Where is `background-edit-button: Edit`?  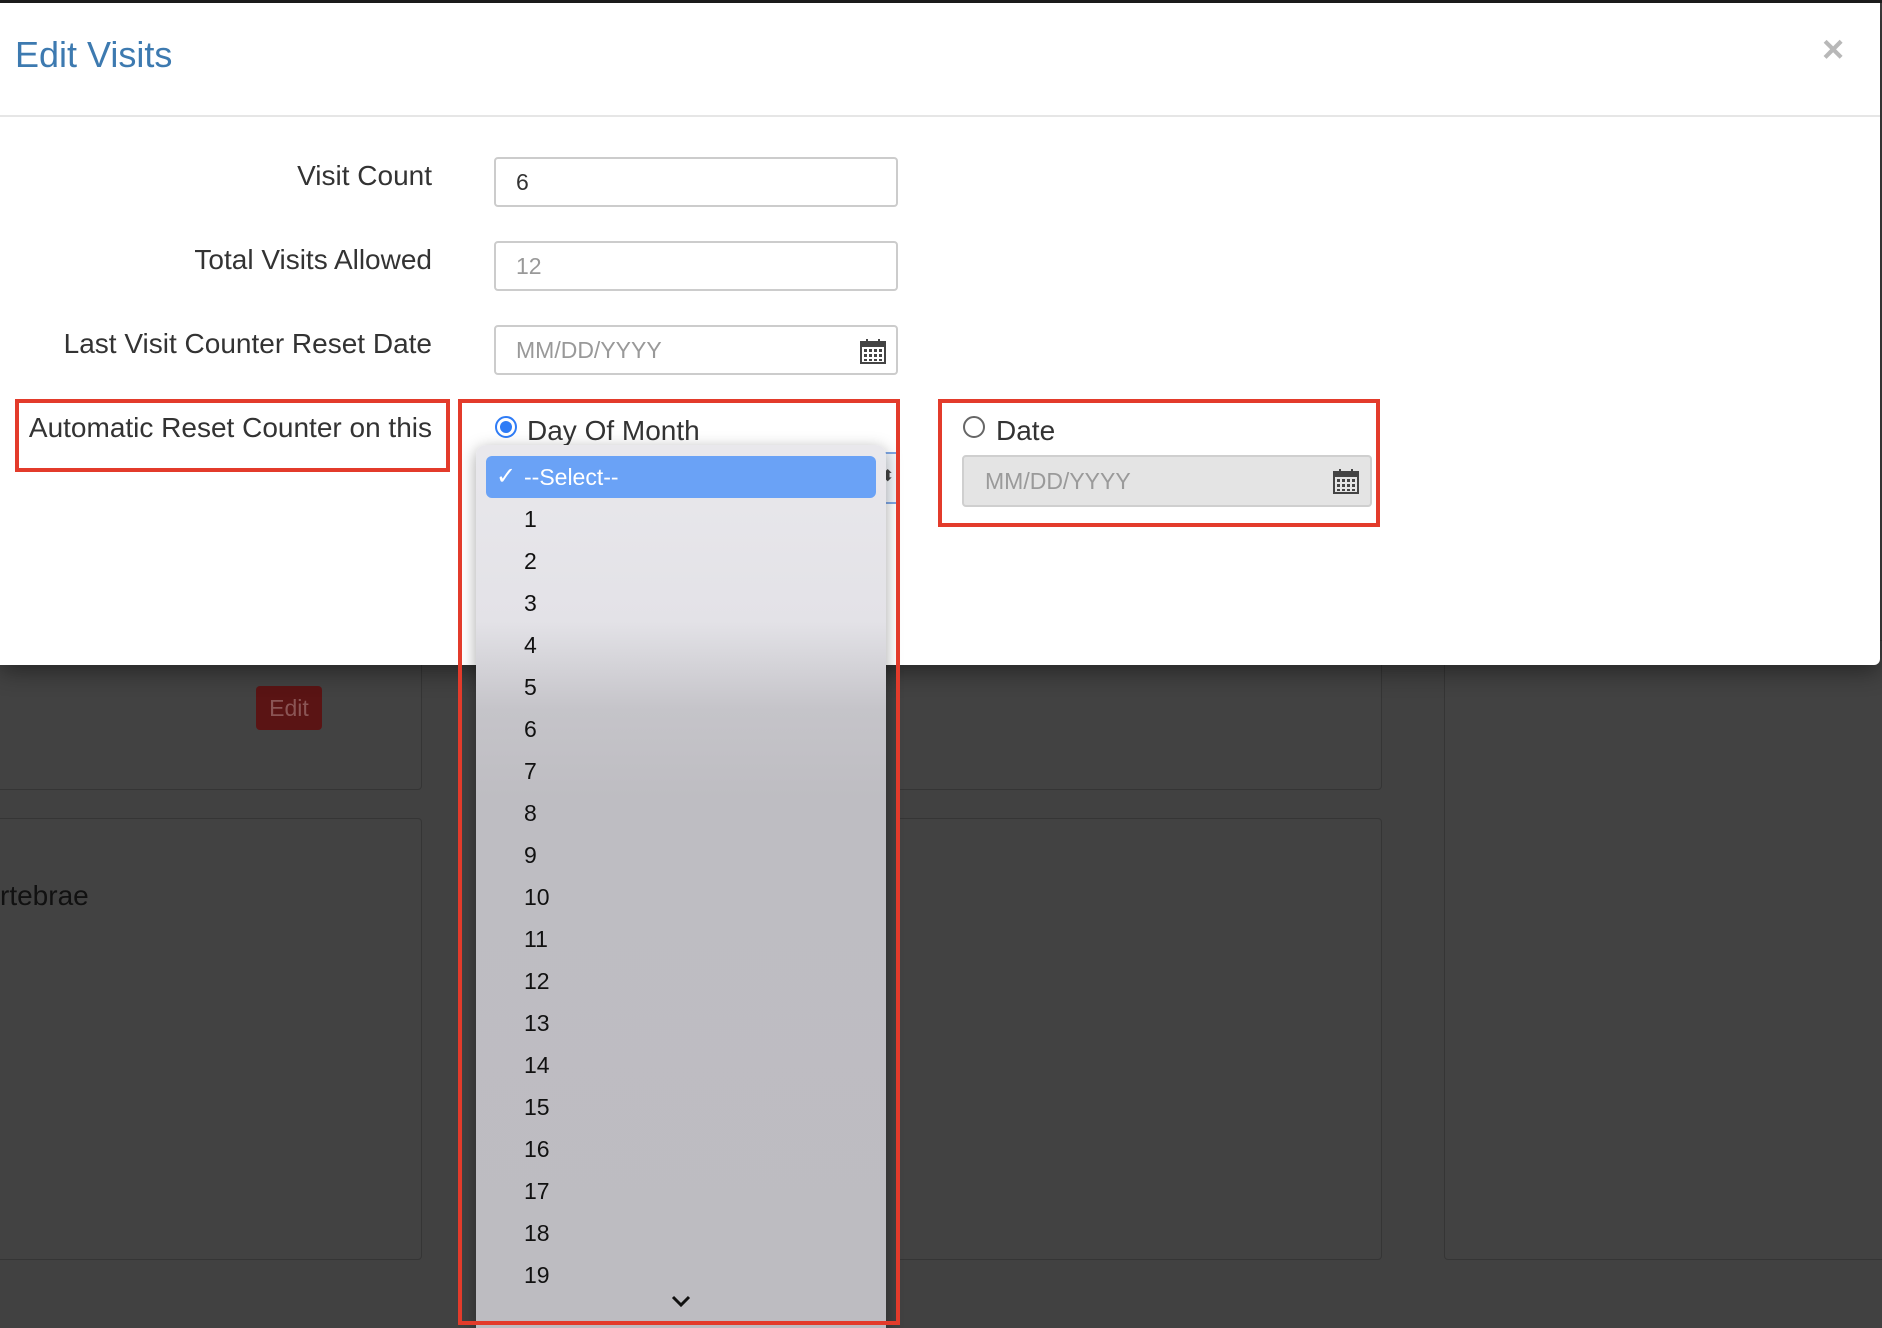 background-edit-button: Edit is located at coordinates (289, 708).